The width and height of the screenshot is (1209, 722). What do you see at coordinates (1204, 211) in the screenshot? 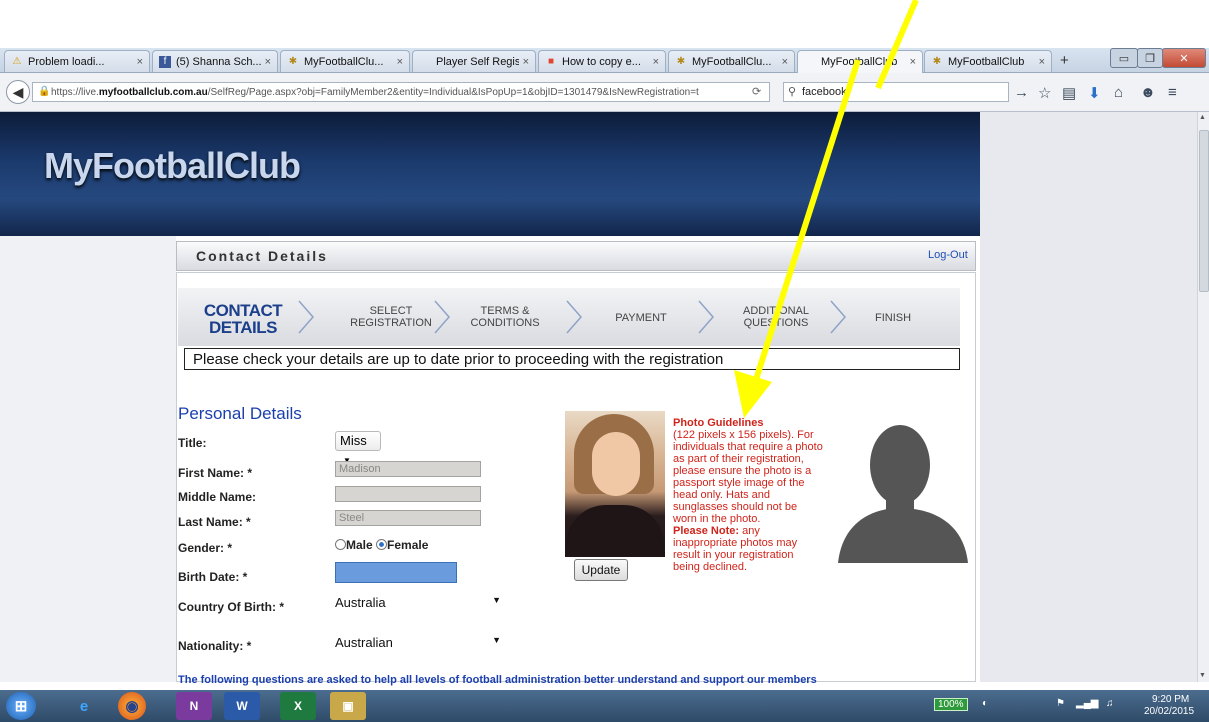
I see `scrollbar-thumb` at bounding box center [1204, 211].